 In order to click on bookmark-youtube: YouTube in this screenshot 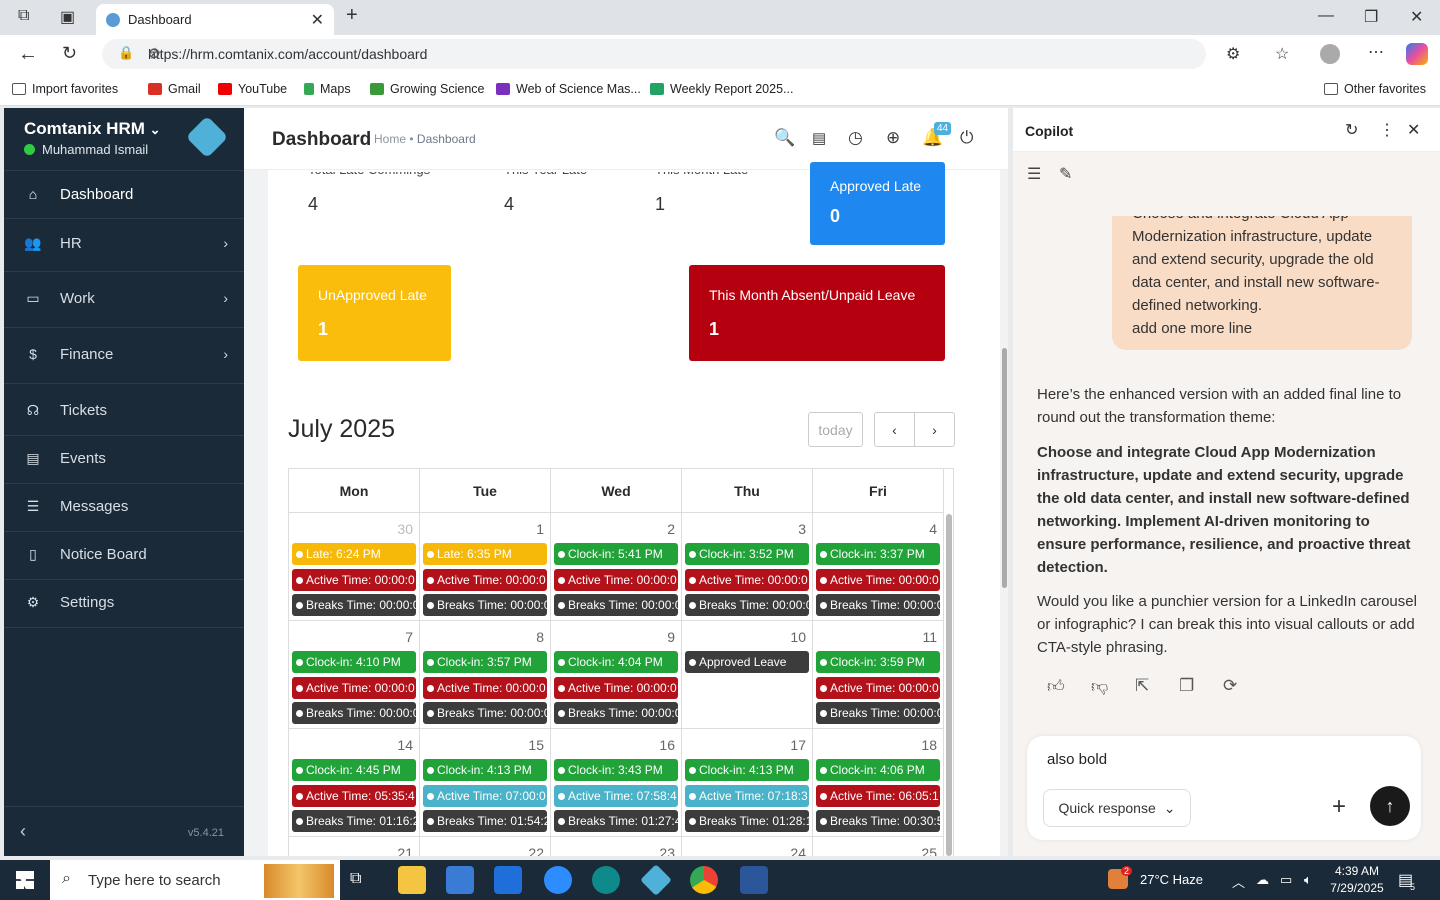, I will do `click(252, 89)`.